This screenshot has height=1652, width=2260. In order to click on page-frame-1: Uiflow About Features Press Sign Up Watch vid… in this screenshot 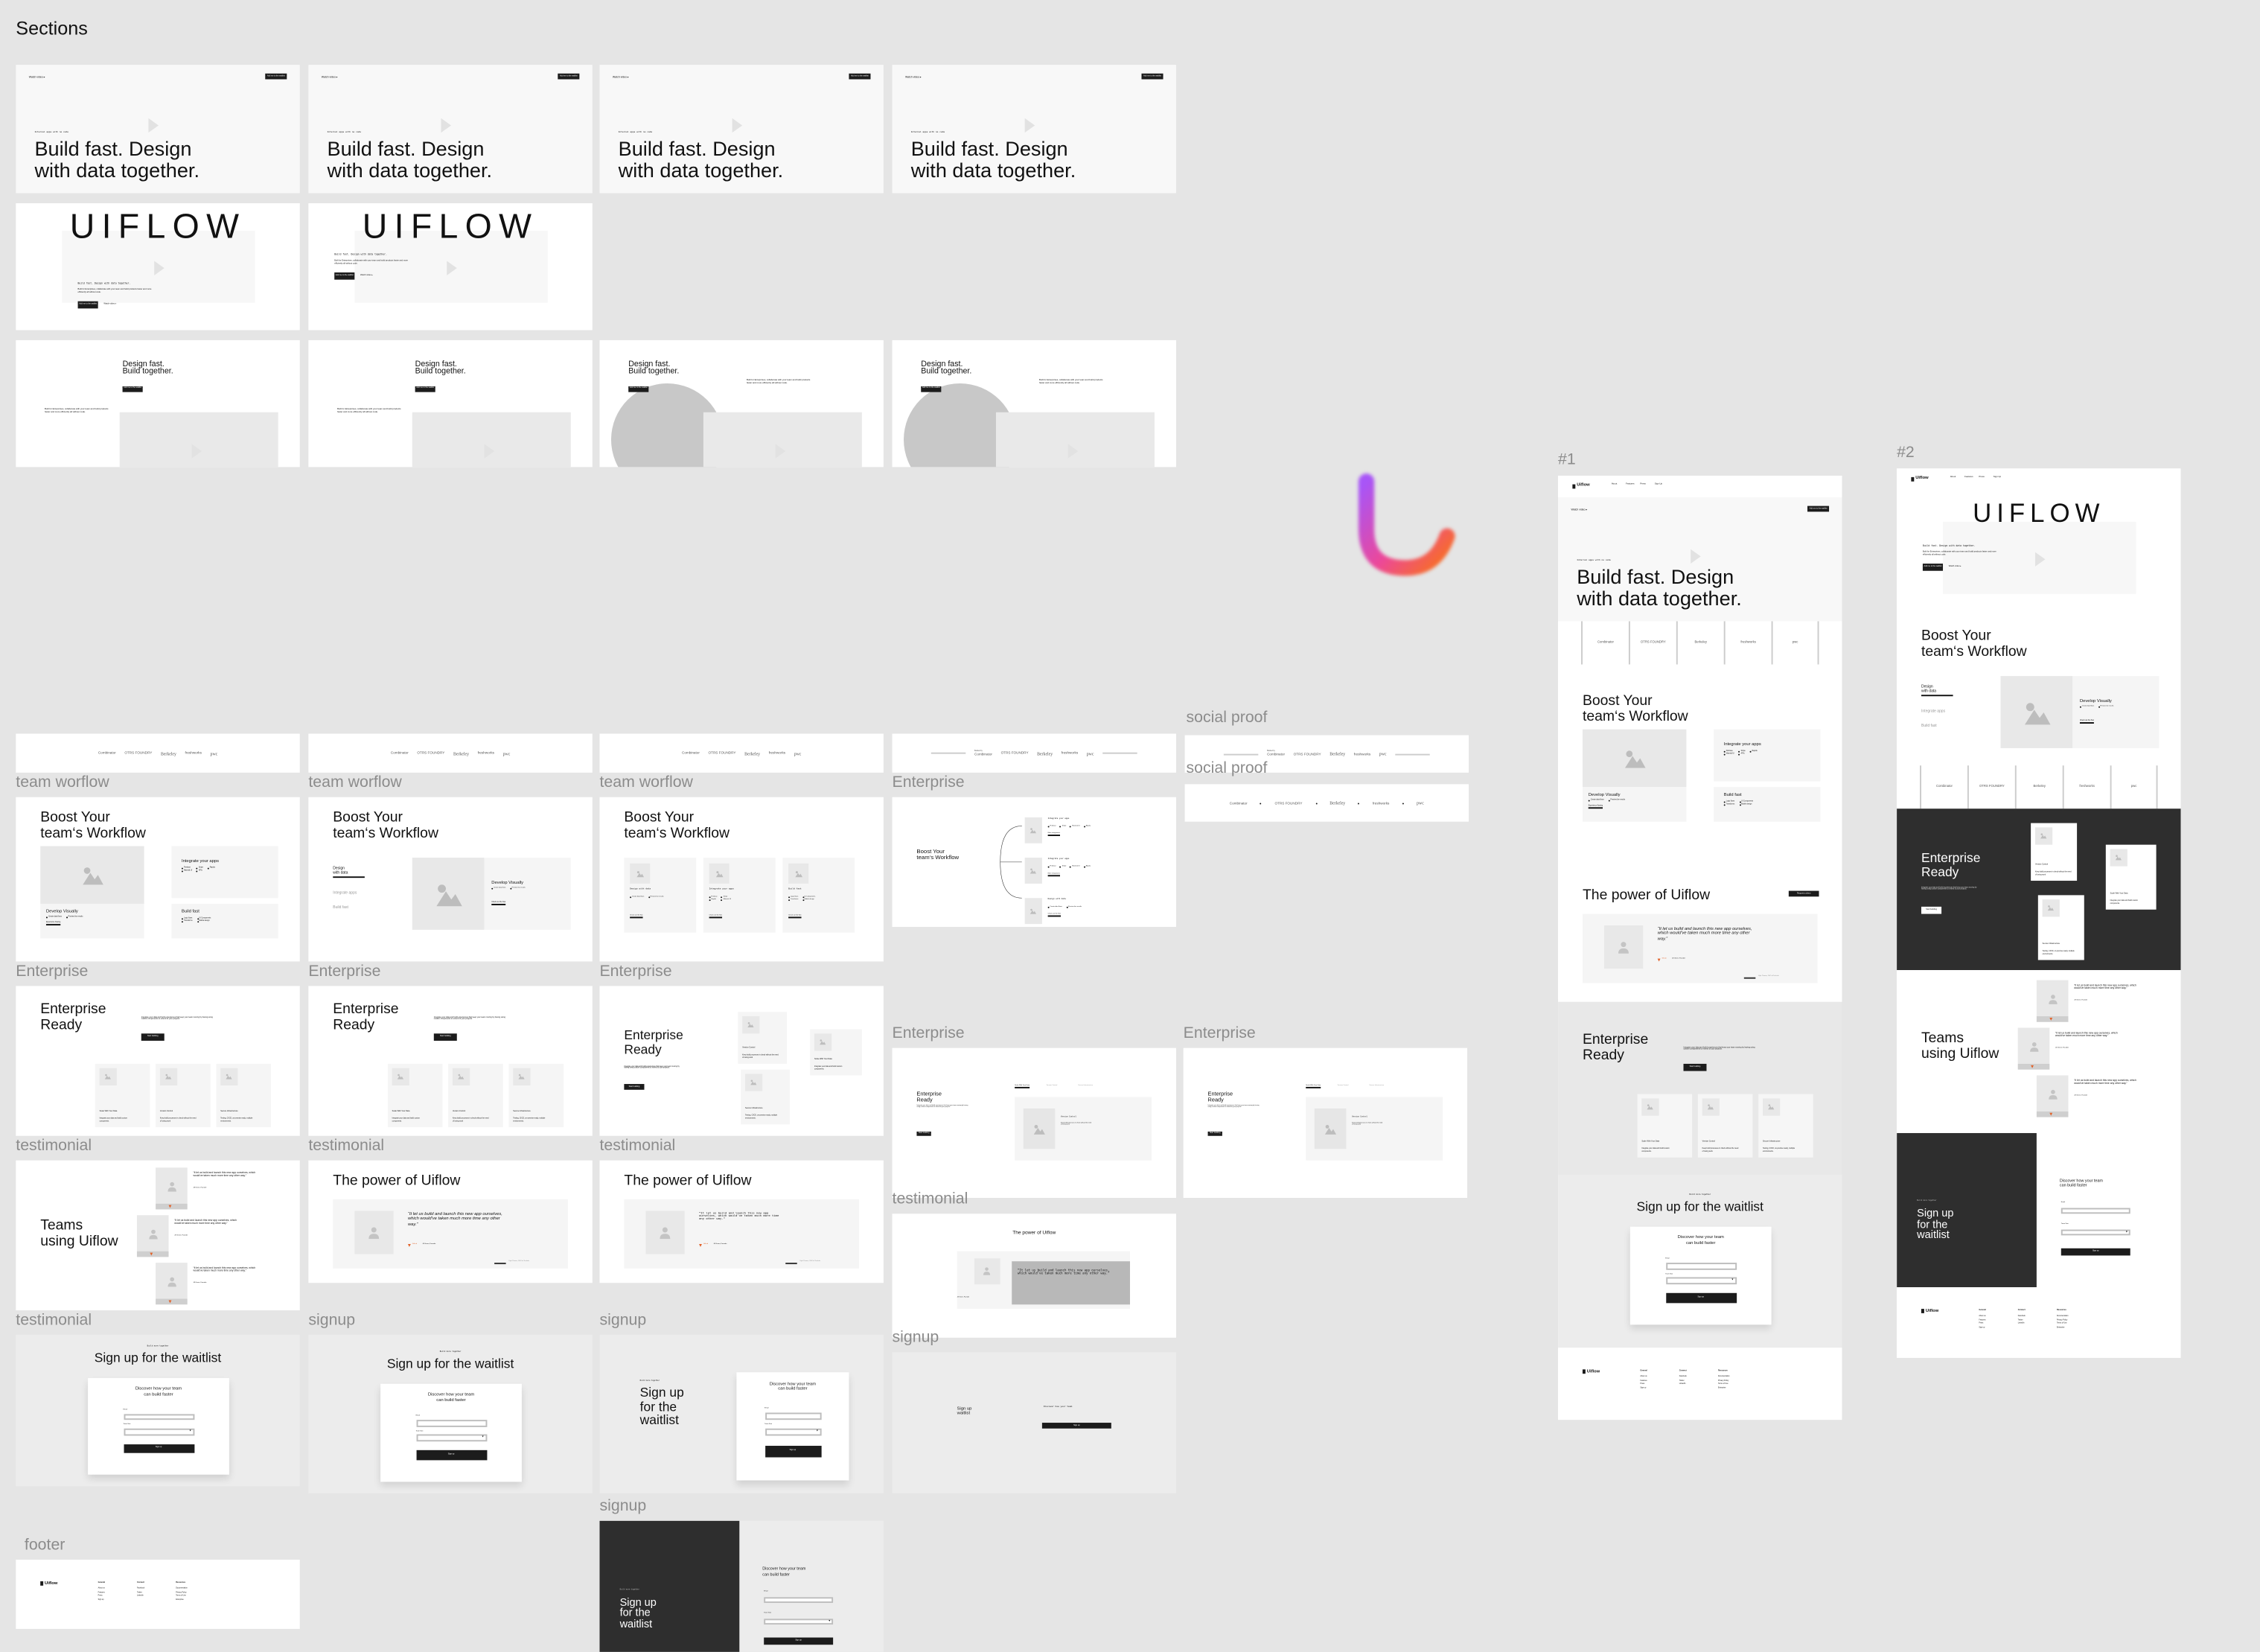, I will do `click(1700, 947)`.